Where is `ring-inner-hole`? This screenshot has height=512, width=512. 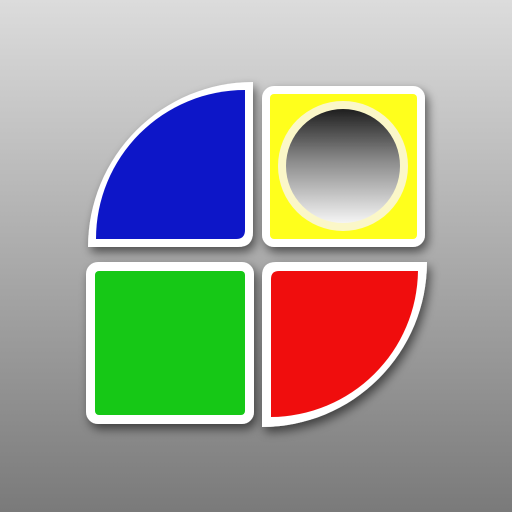 ring-inner-hole is located at coordinates (343, 166).